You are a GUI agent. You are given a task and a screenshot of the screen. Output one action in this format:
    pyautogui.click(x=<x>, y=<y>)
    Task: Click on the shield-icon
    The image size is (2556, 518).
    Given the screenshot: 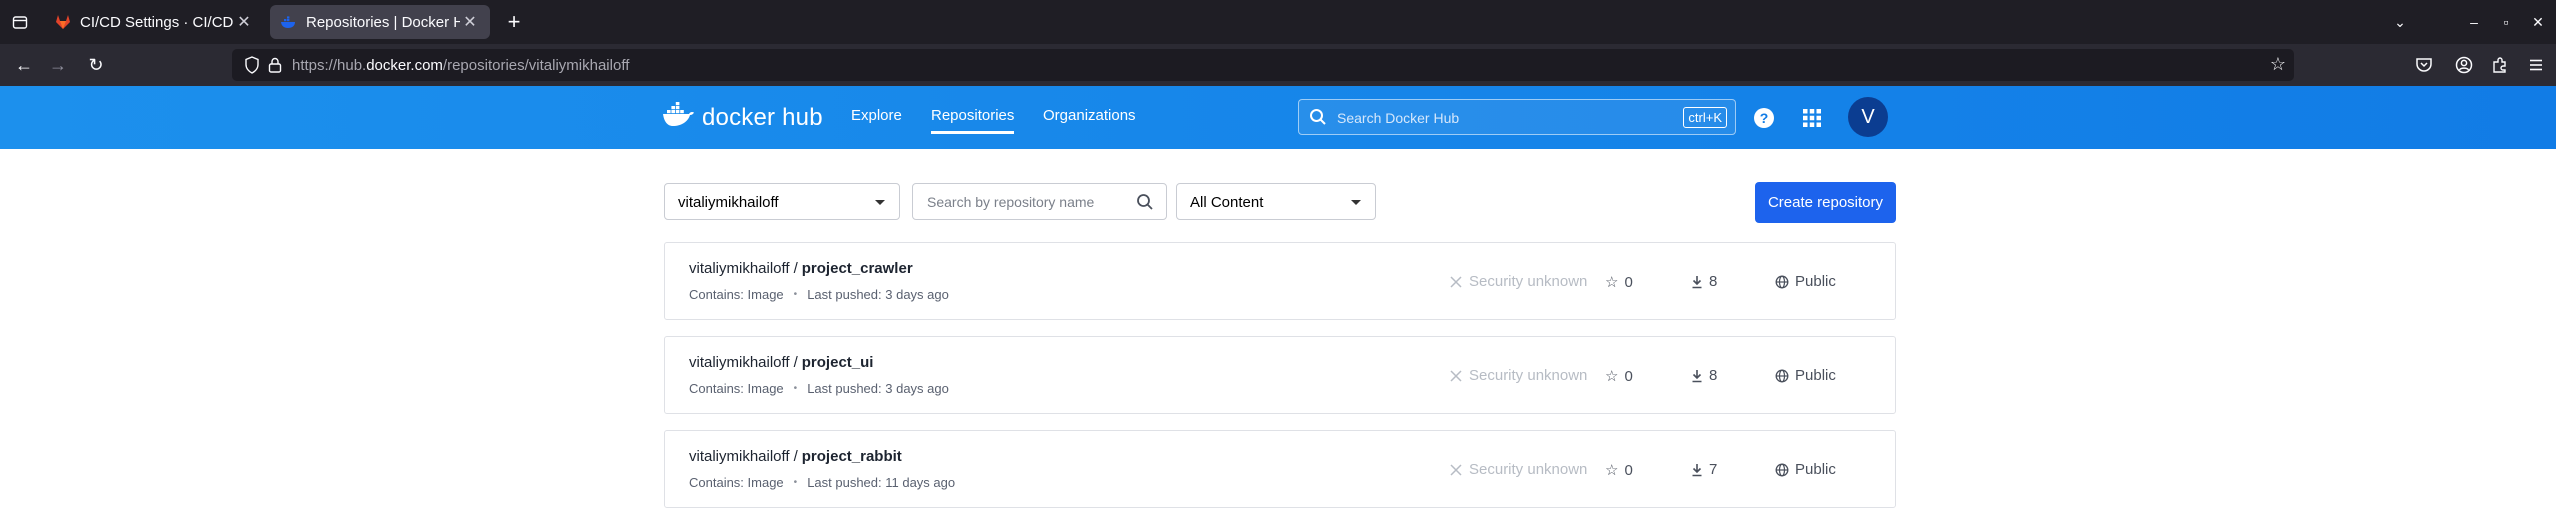 What is the action you would take?
    pyautogui.click(x=252, y=67)
    